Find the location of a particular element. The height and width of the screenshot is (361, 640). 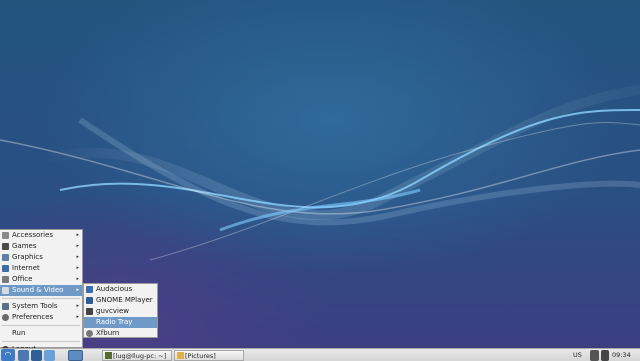

submenu-item-audacious: Audacious is located at coordinates (120, 289).